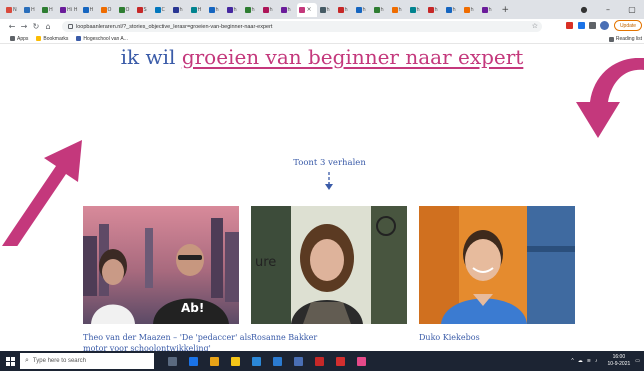 This screenshot has height=371, width=644. What do you see at coordinates (265, 262) in the screenshot?
I see `svg-text: ure` at bounding box center [265, 262].